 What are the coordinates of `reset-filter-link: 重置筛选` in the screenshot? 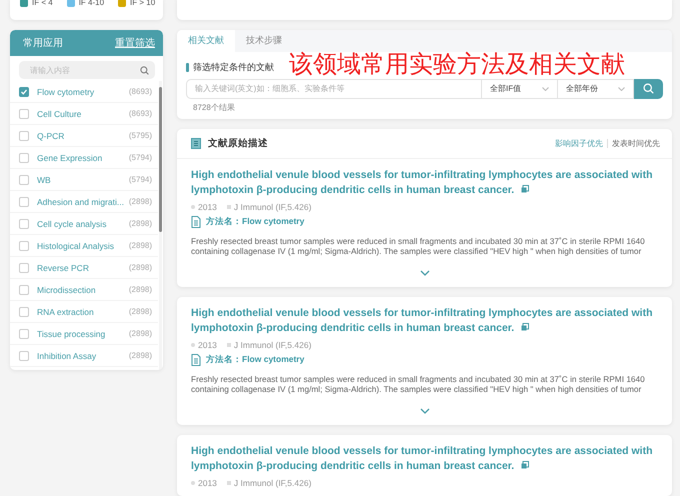 It's located at (135, 43).